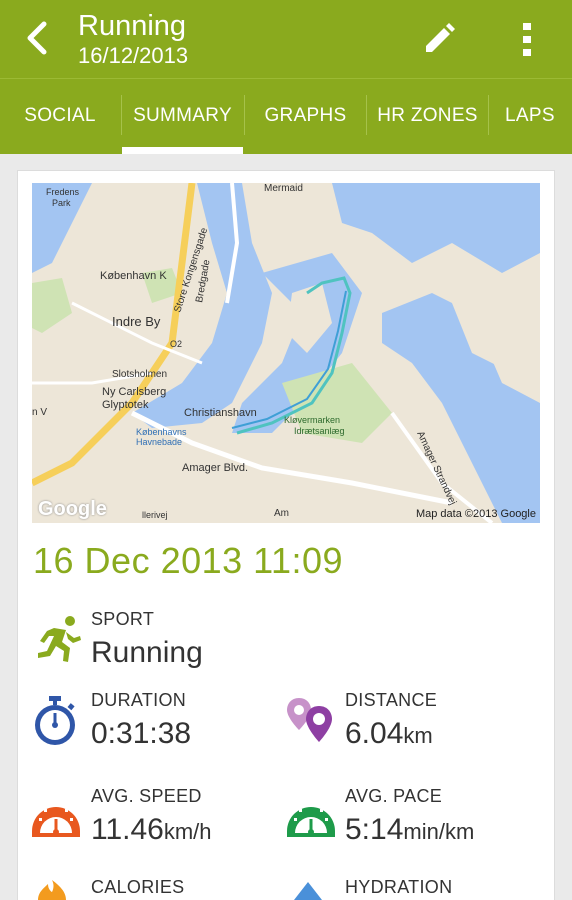  I want to click on tab-hr-zones: HR ZONES, so click(427, 116).